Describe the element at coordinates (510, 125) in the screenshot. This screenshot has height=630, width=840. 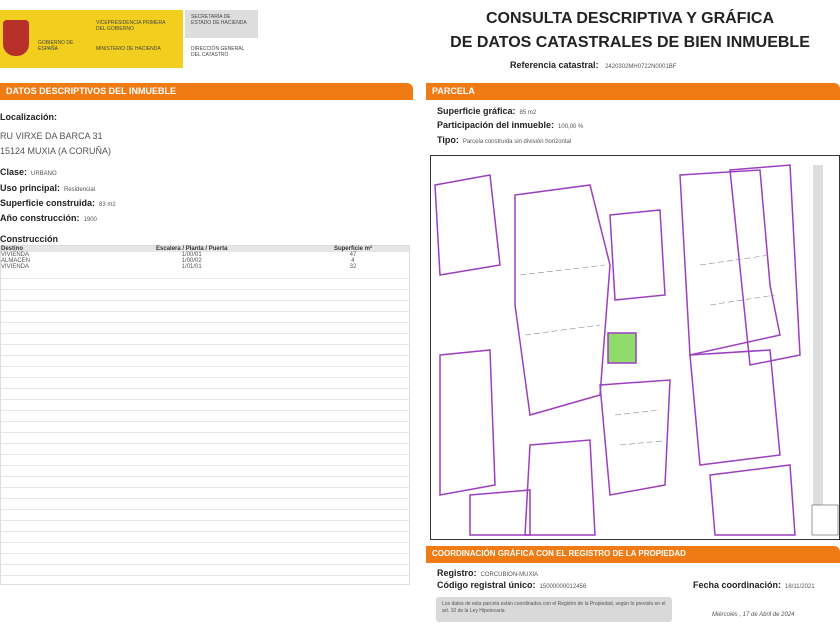
I see `participacion-field: Participación del inmueble: 100,00 %` at that location.